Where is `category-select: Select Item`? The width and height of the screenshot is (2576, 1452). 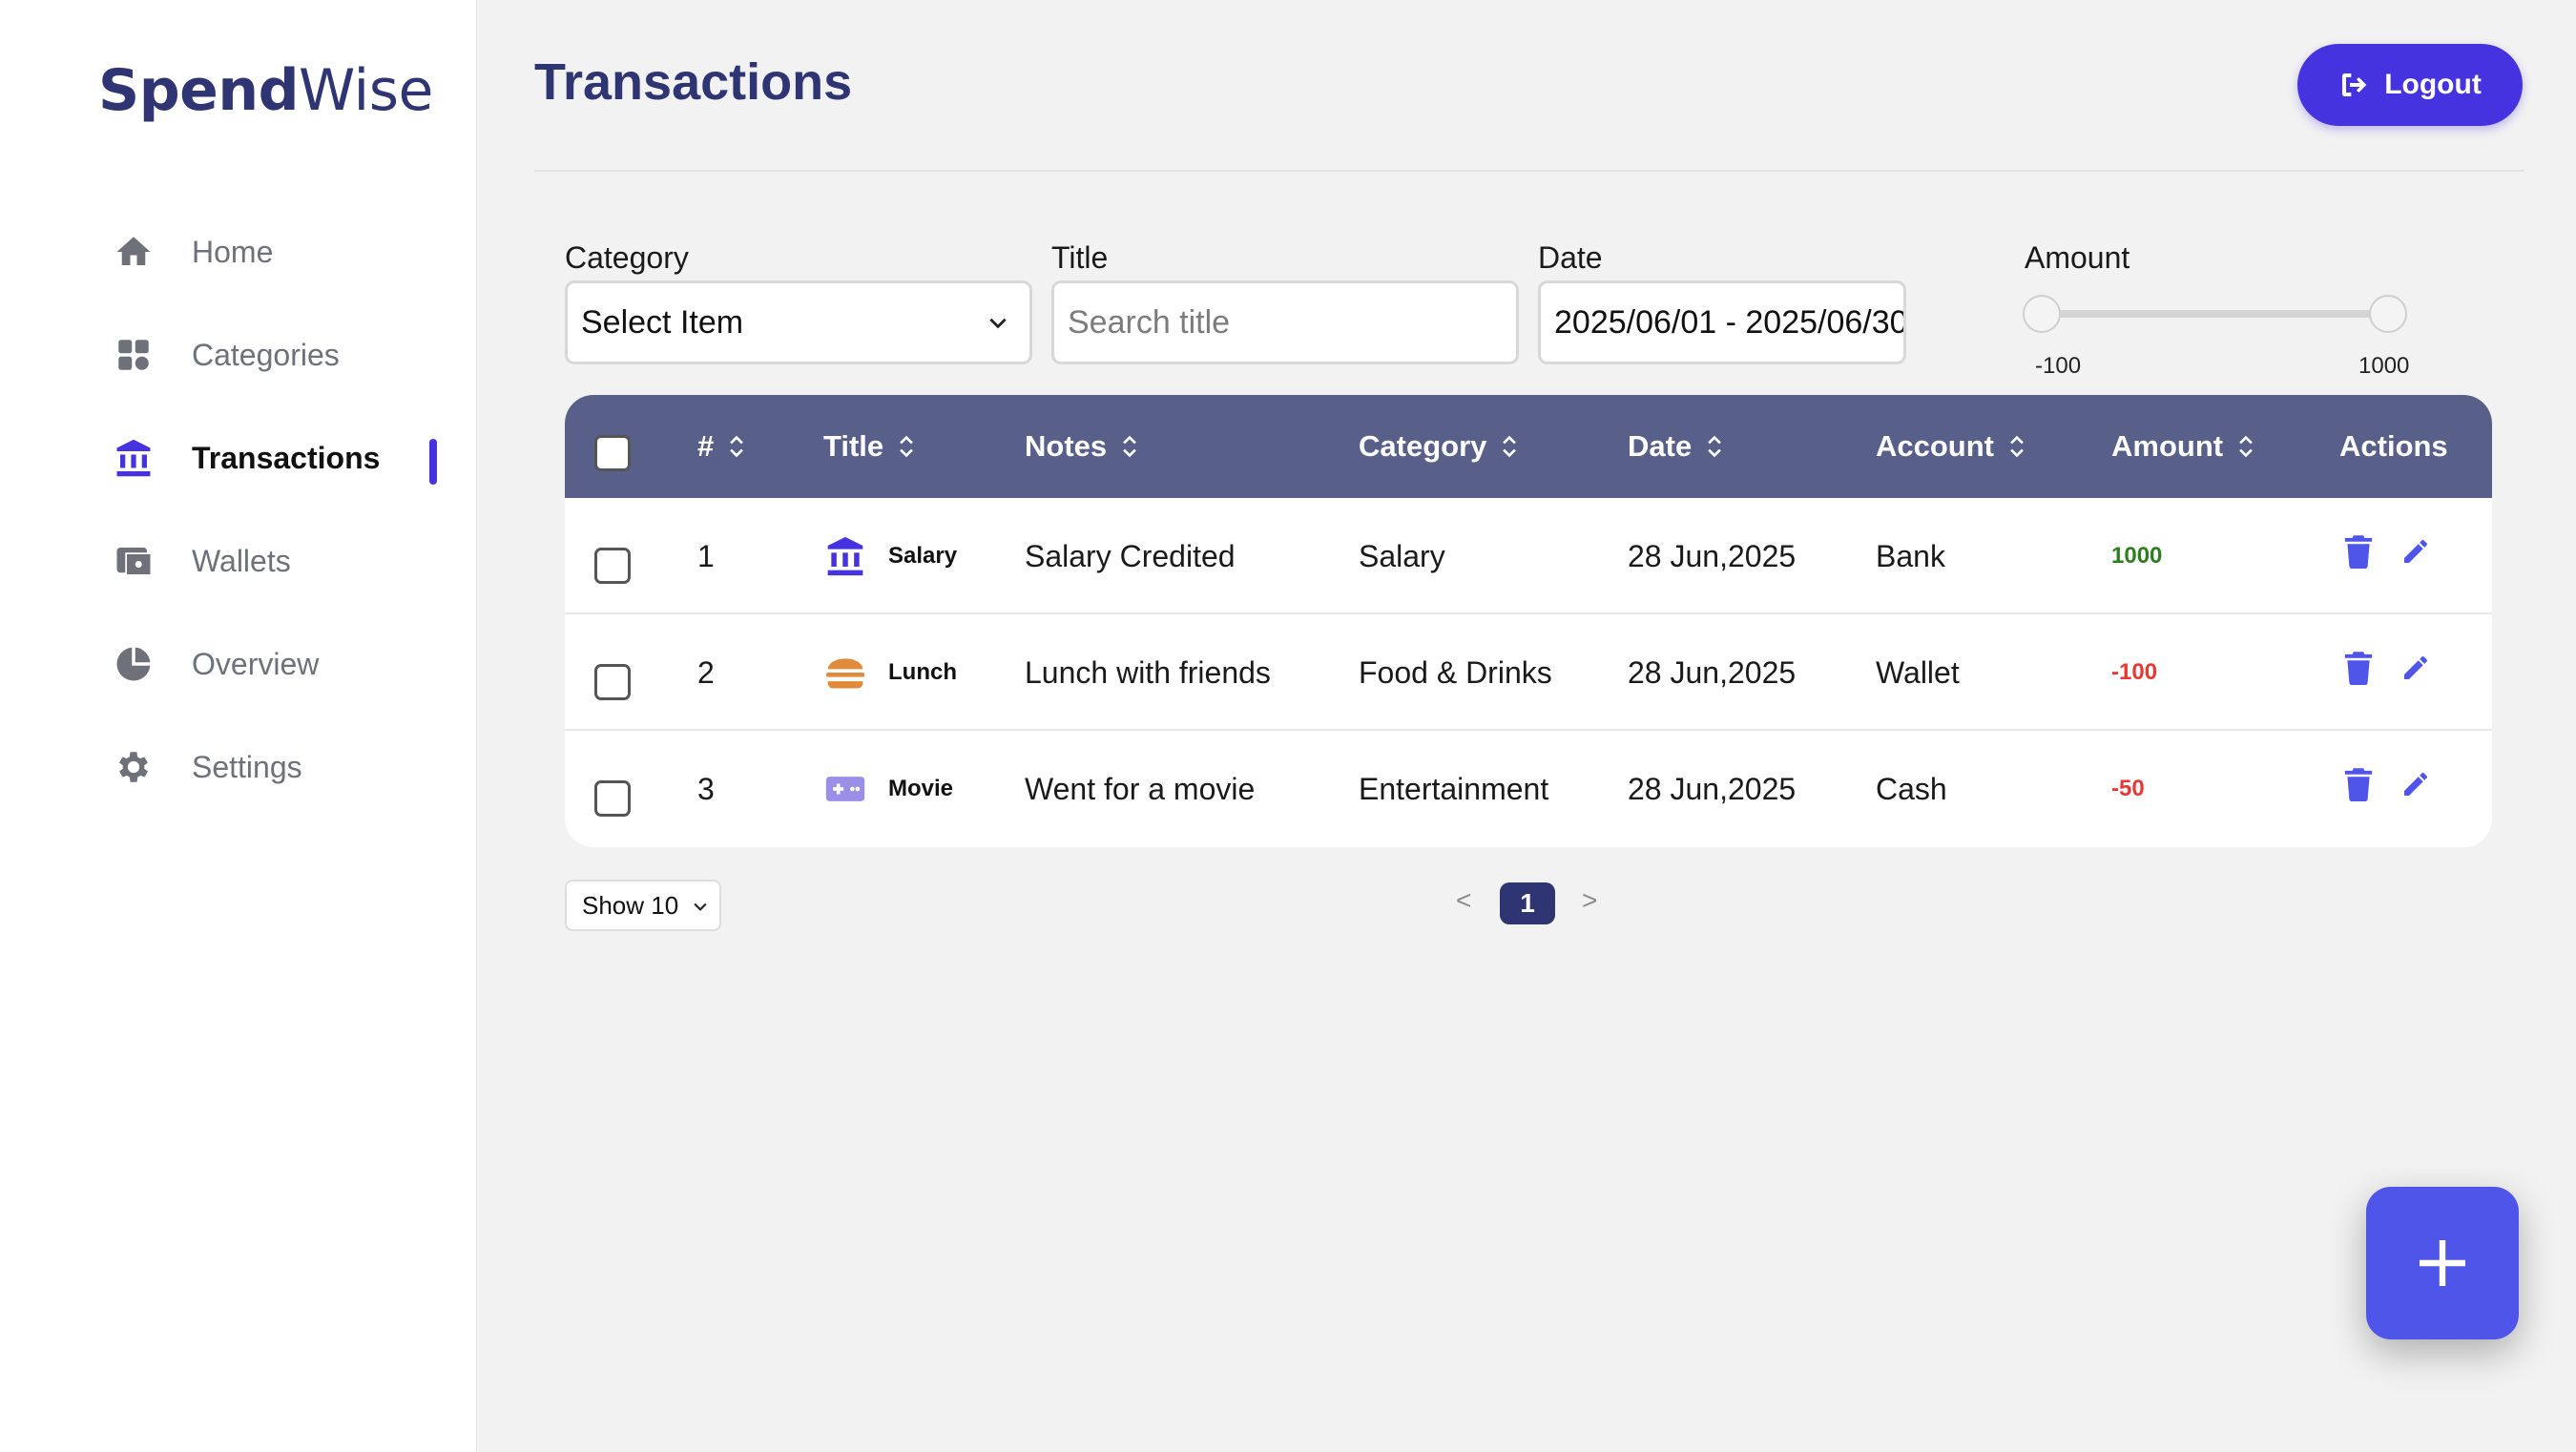
category-select: Select Item is located at coordinates (798, 322).